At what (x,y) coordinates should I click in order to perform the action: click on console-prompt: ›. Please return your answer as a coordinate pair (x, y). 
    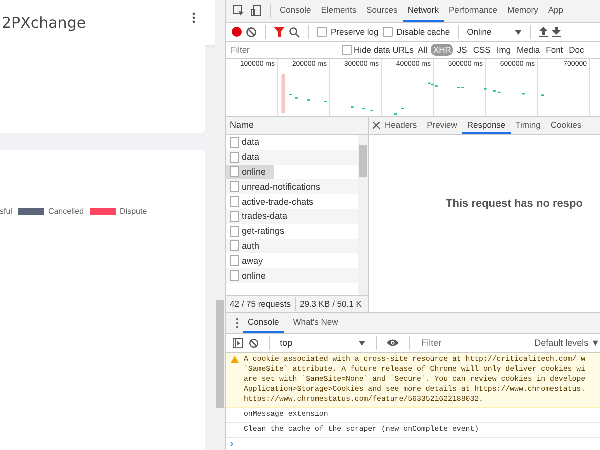
    Looking at the image, I should click on (232, 444).